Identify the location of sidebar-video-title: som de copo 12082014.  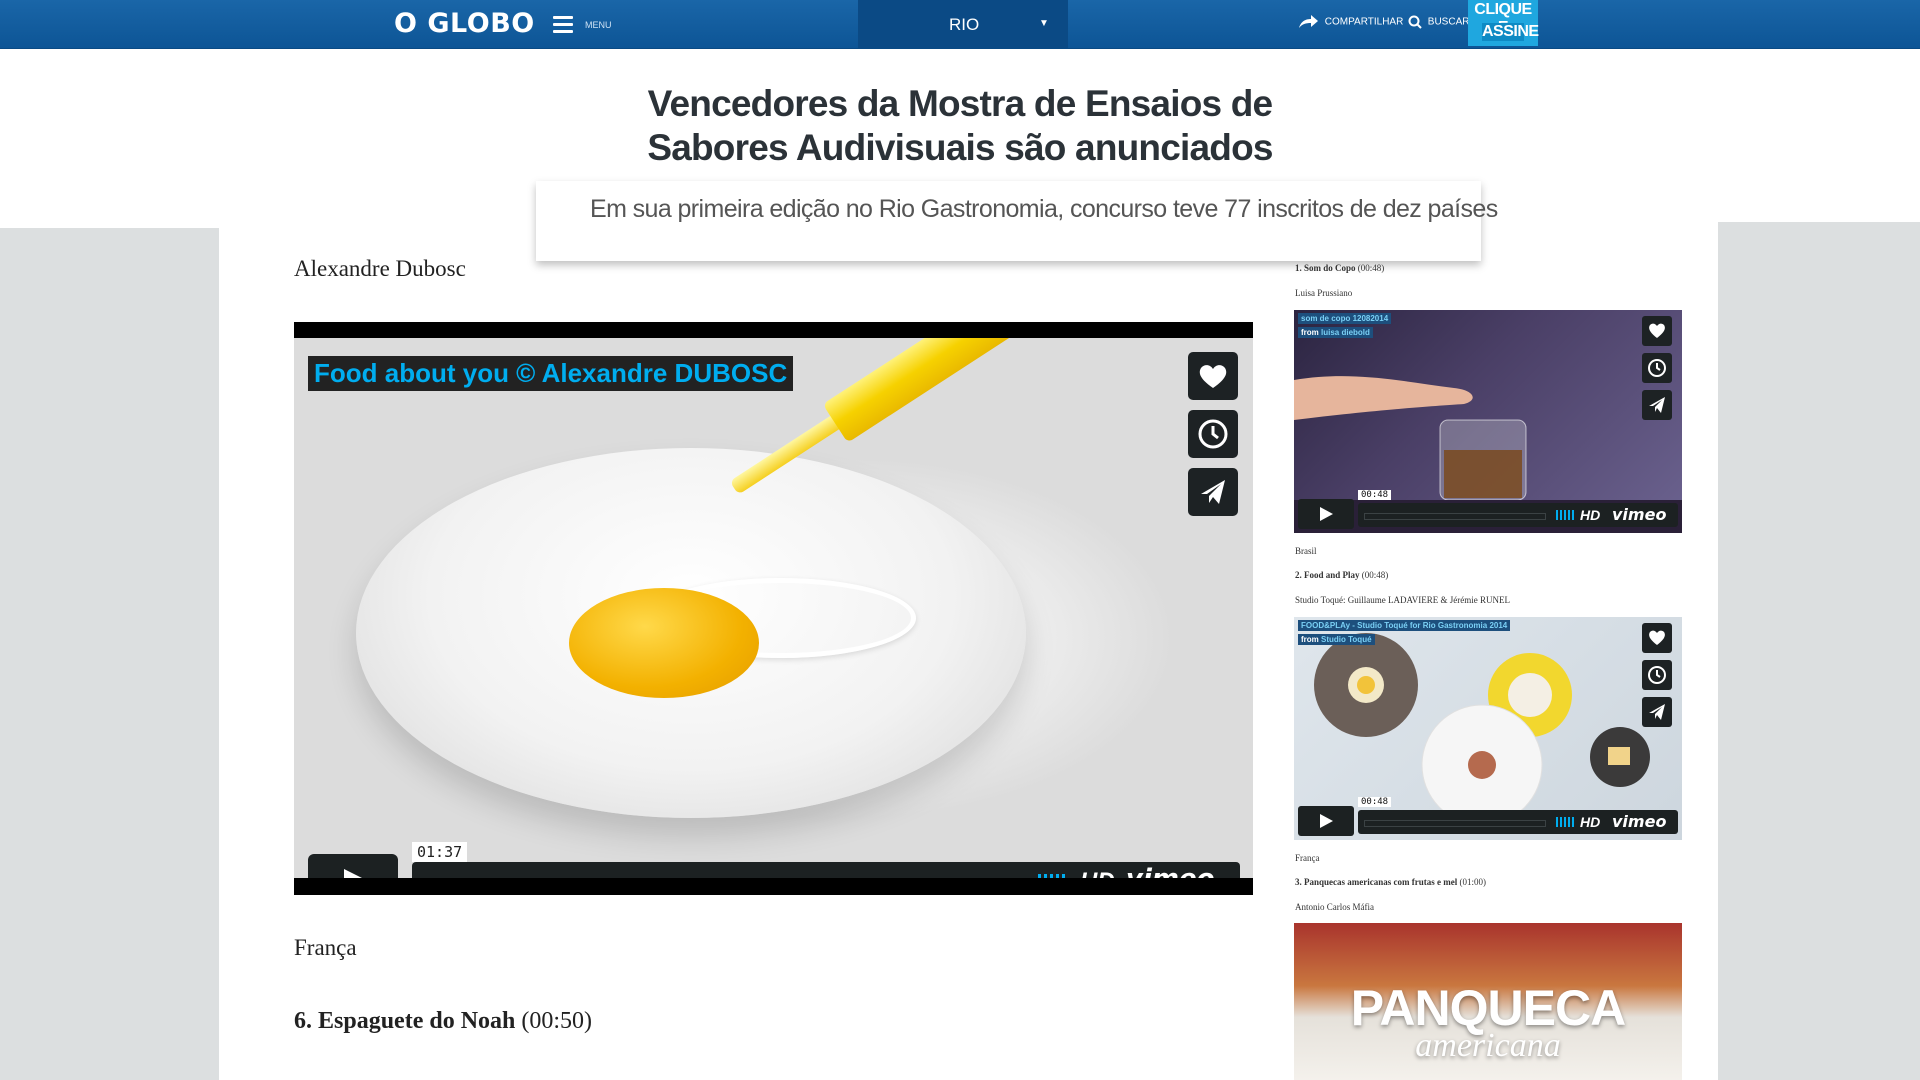
(1345, 318).